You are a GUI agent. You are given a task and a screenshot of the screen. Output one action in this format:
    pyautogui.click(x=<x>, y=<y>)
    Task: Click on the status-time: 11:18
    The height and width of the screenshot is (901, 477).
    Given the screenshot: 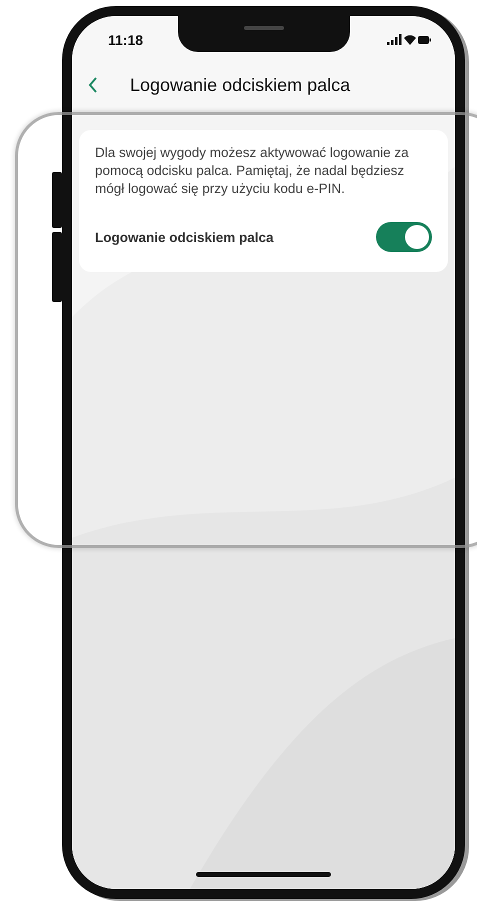 What is the action you would take?
    pyautogui.click(x=126, y=39)
    